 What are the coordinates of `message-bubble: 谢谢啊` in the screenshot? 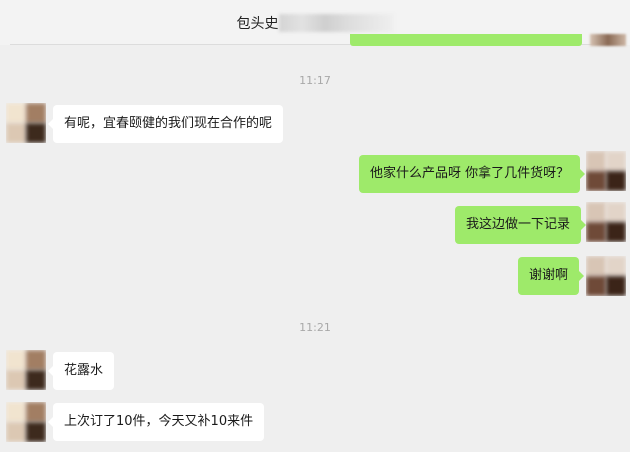 It's located at (551, 276).